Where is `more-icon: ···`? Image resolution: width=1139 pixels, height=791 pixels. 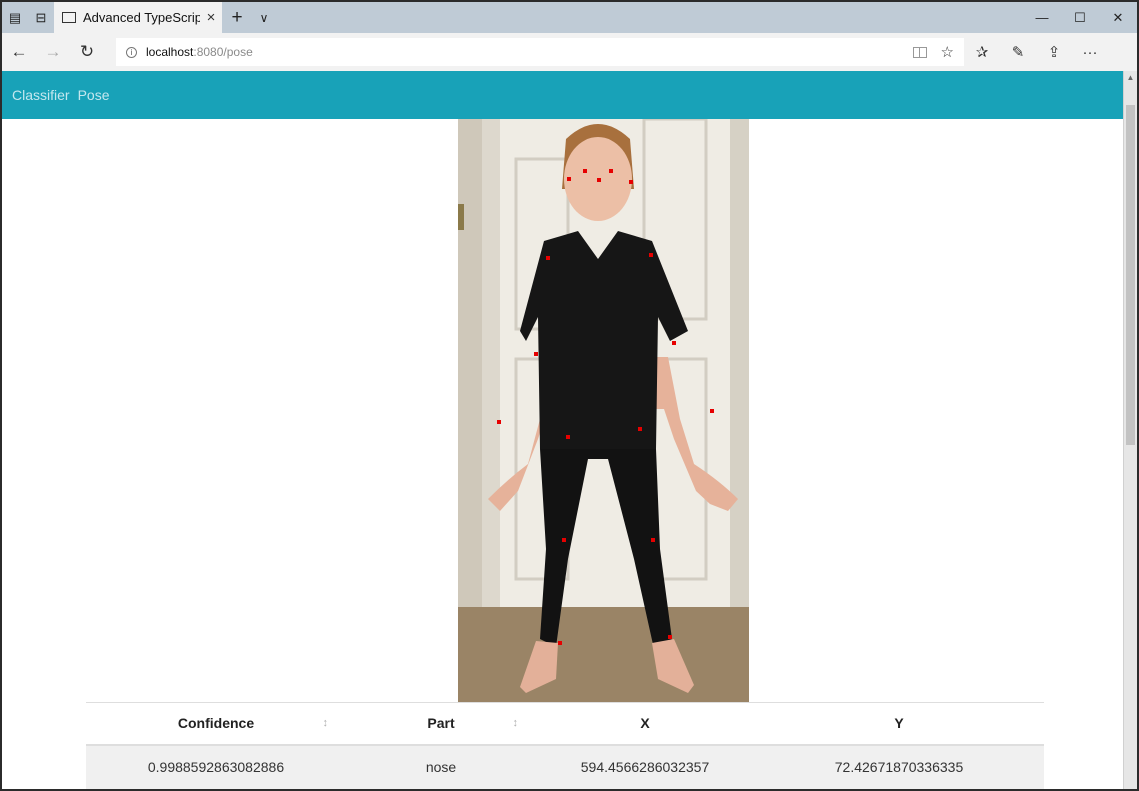
more-icon: ··· is located at coordinates (1090, 52).